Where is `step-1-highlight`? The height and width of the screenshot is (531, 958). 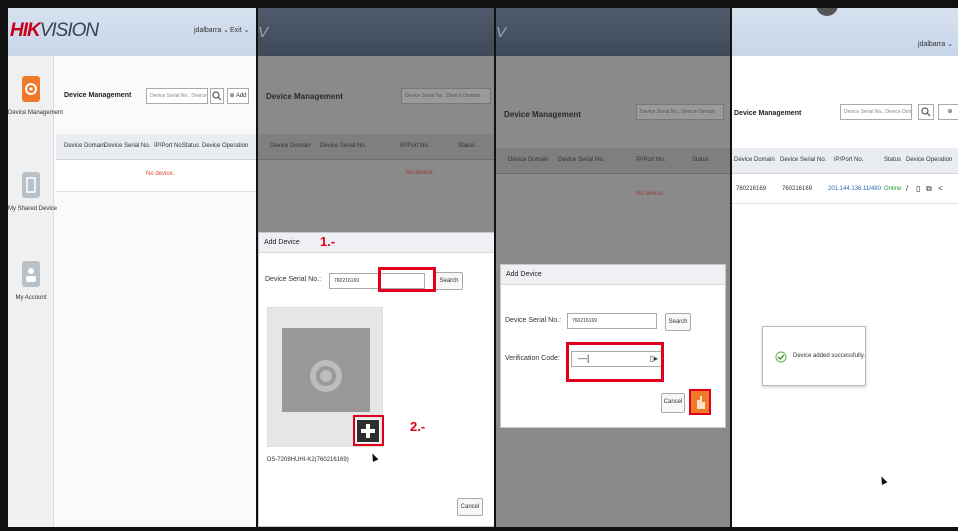
step-1-highlight is located at coordinates (407, 279).